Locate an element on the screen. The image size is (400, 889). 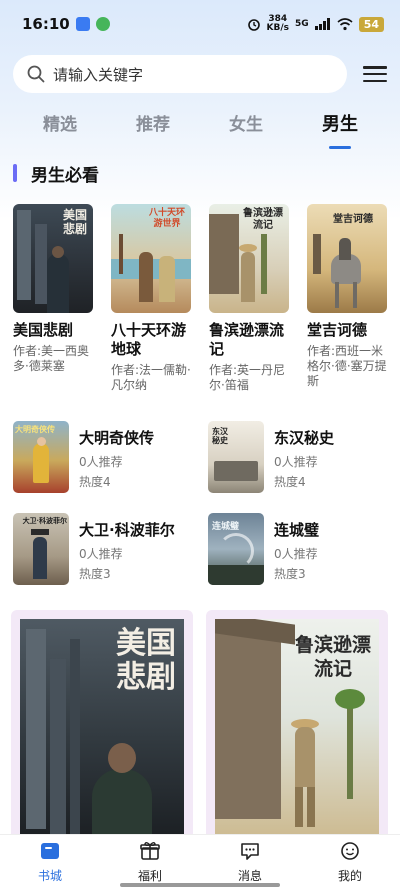
thumb-title: 东汉秘史 is located at coordinates (220, 435).